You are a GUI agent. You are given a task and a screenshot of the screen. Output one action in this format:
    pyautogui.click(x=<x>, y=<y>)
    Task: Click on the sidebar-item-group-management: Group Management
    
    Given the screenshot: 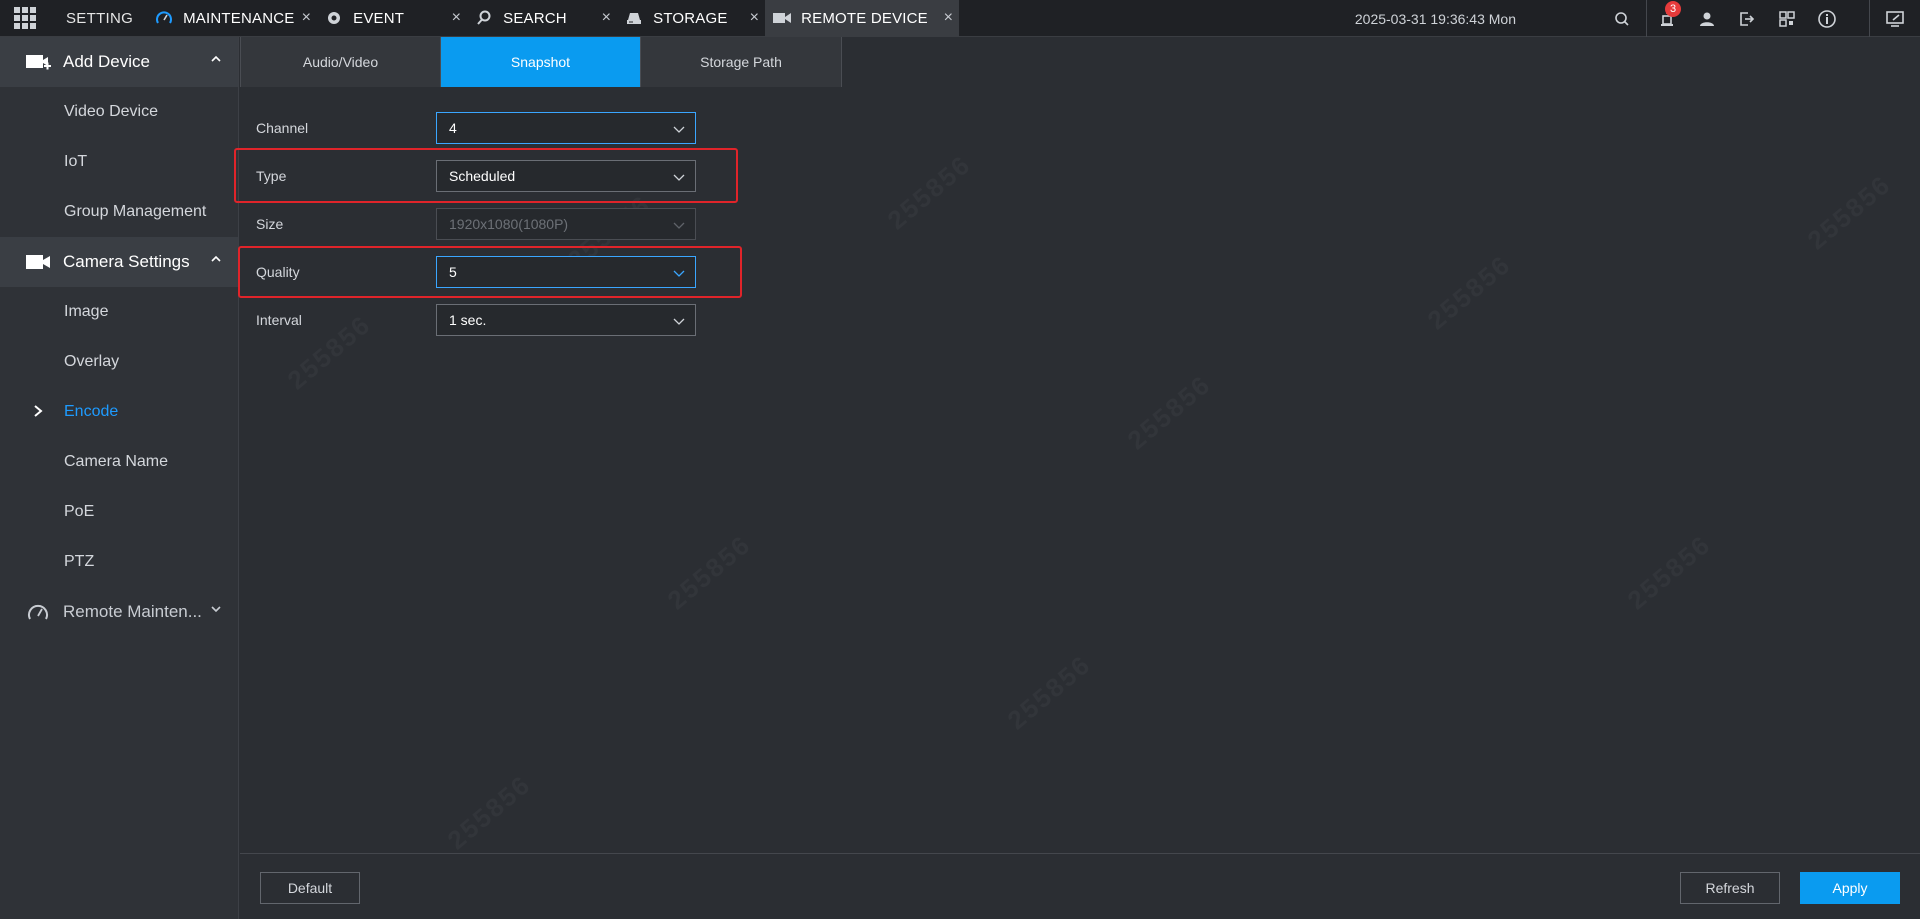 What is the action you would take?
    pyautogui.click(x=119, y=212)
    